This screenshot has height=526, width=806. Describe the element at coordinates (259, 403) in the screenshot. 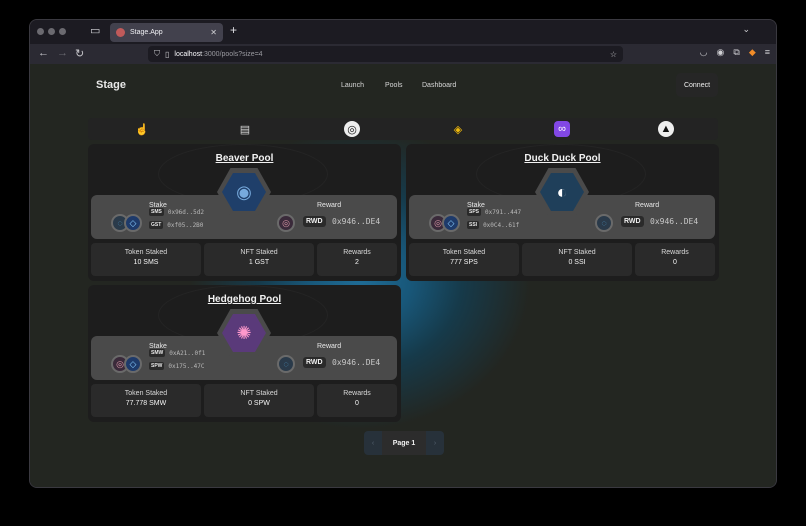

I see `stat-value: 0 SPW` at that location.